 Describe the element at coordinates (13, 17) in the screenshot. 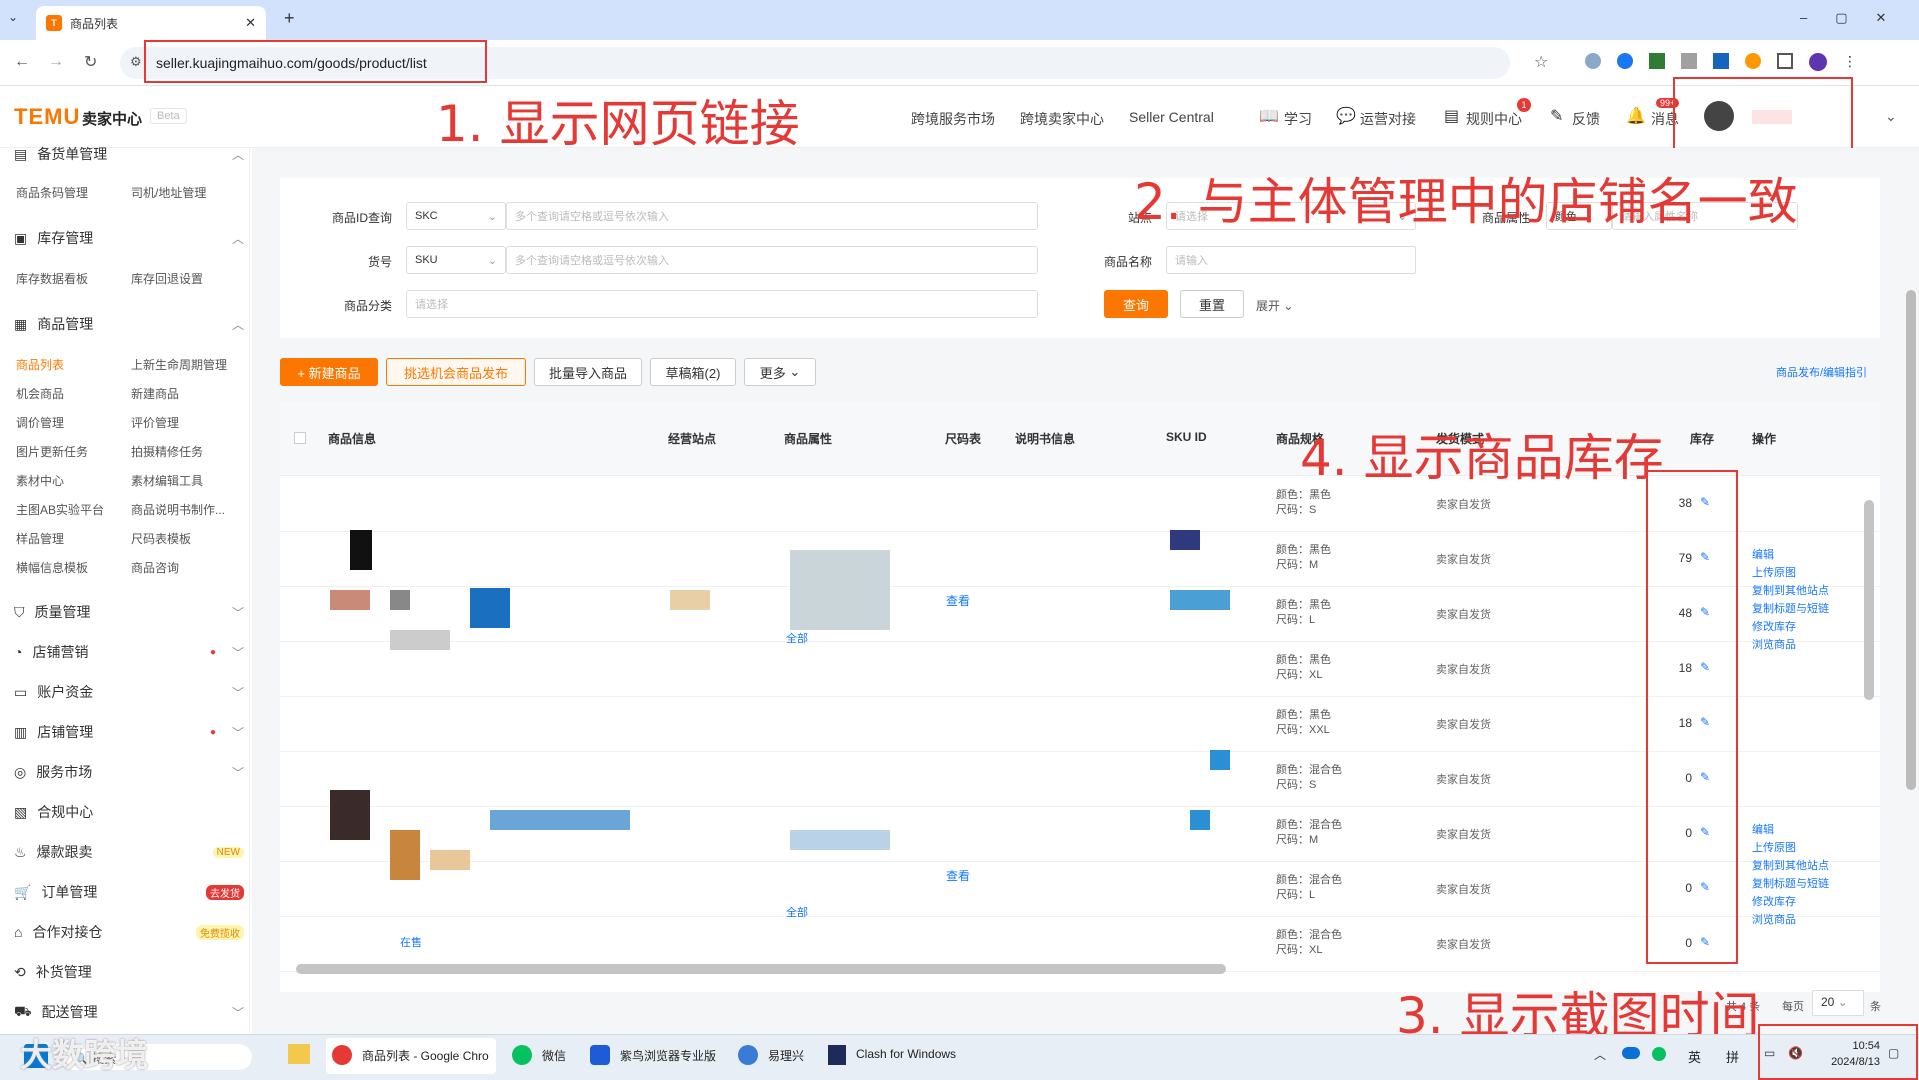

I see `tab-list-icon: ⌄` at that location.